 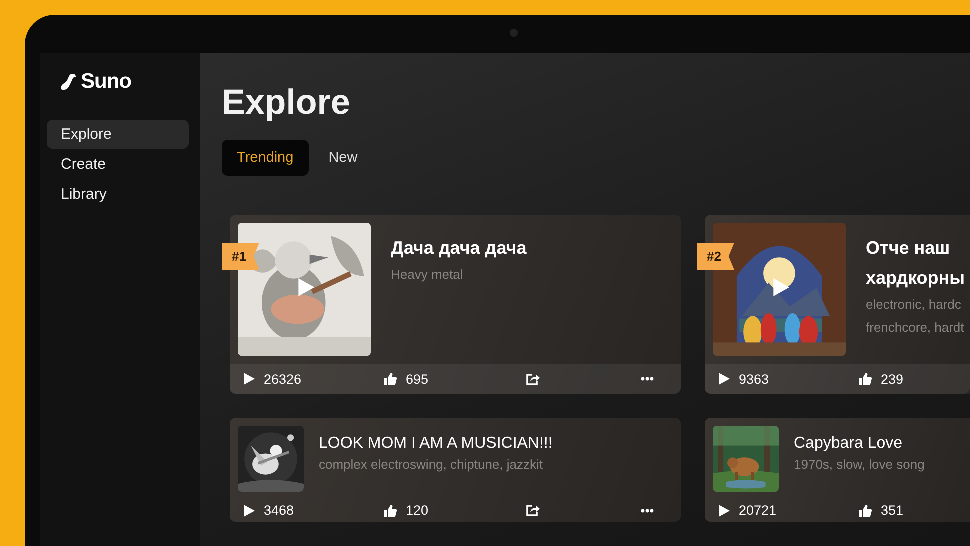 I want to click on song-title: LOOK MOM I AM A MUSICIAN!!!, so click(x=436, y=444).